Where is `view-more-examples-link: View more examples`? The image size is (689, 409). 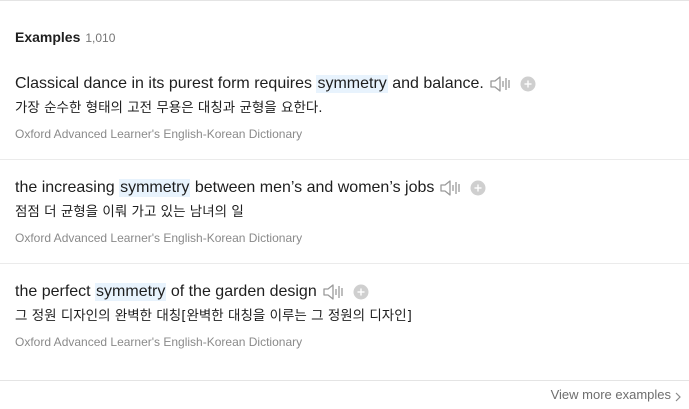
view-more-examples-link: View more examples is located at coordinates (616, 394).